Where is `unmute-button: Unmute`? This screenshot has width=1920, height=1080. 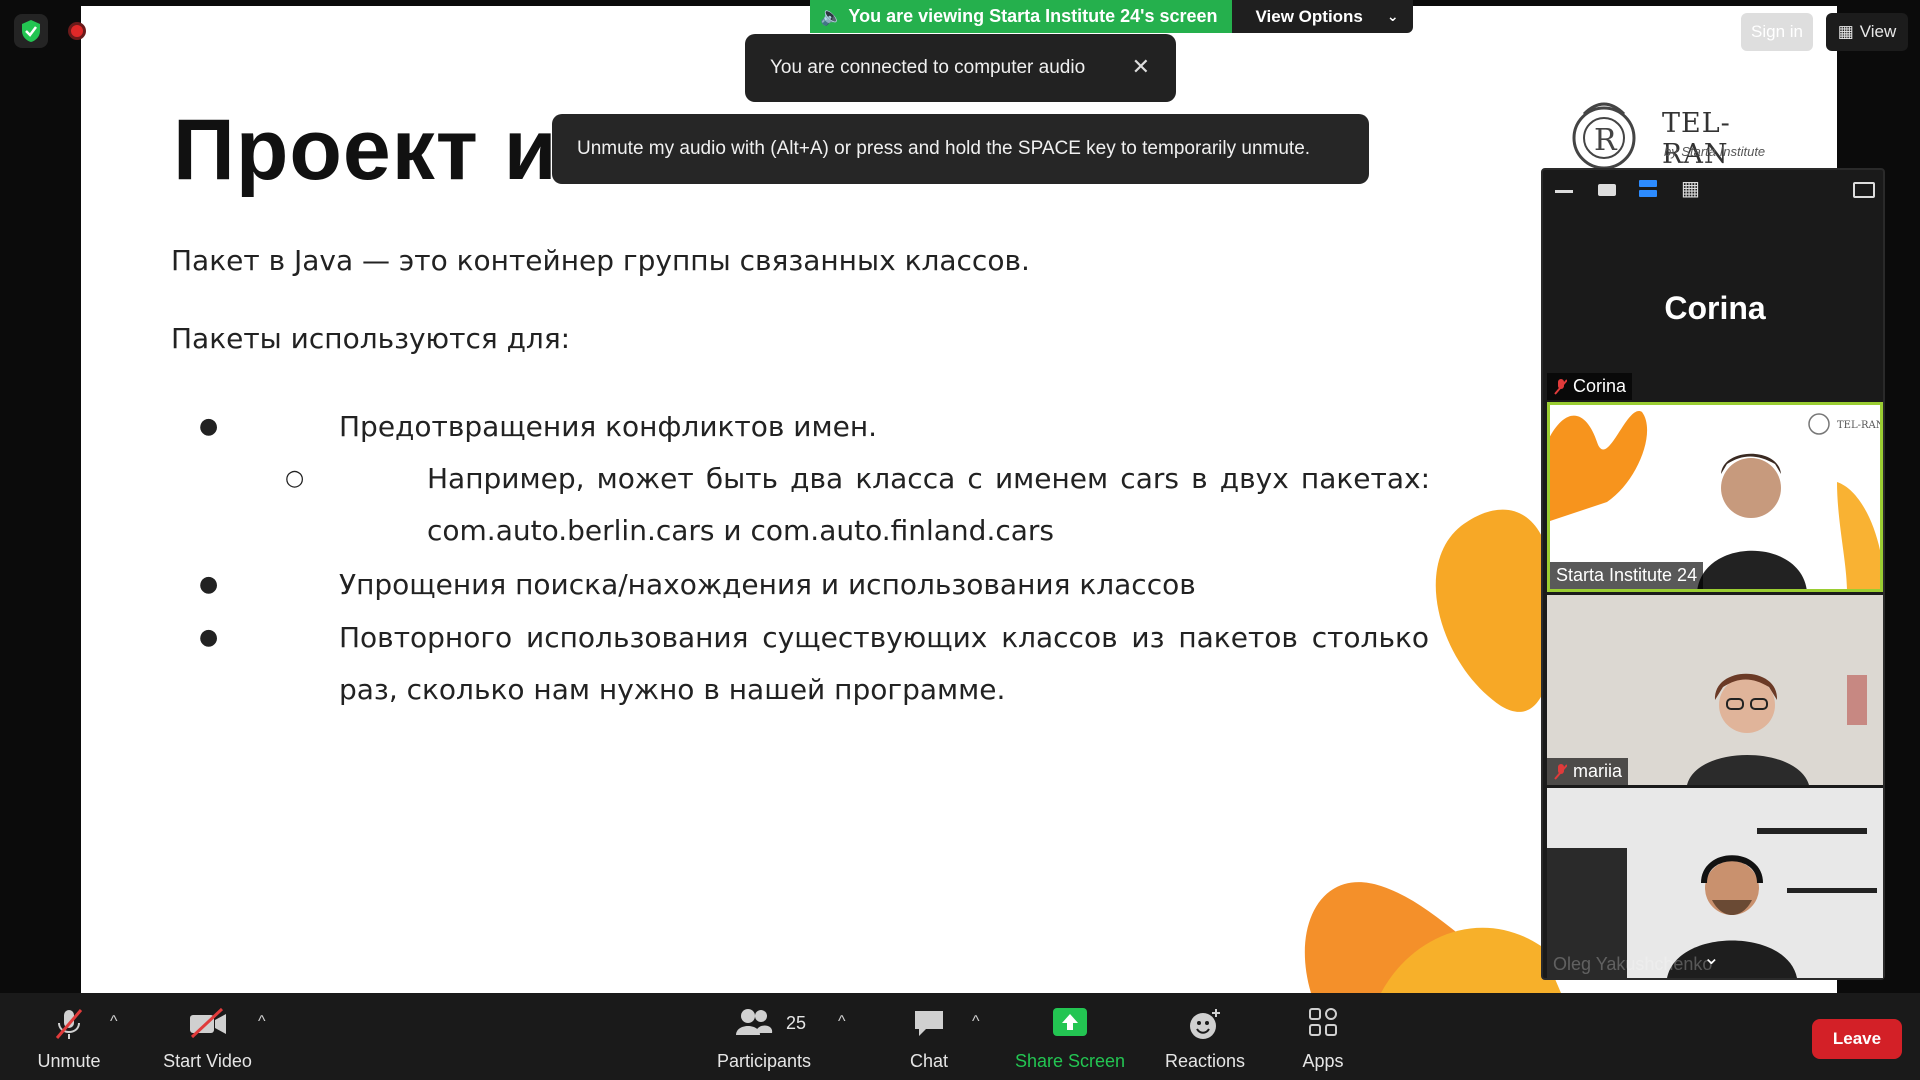
unmute-button: Unmute is located at coordinates (69, 1036).